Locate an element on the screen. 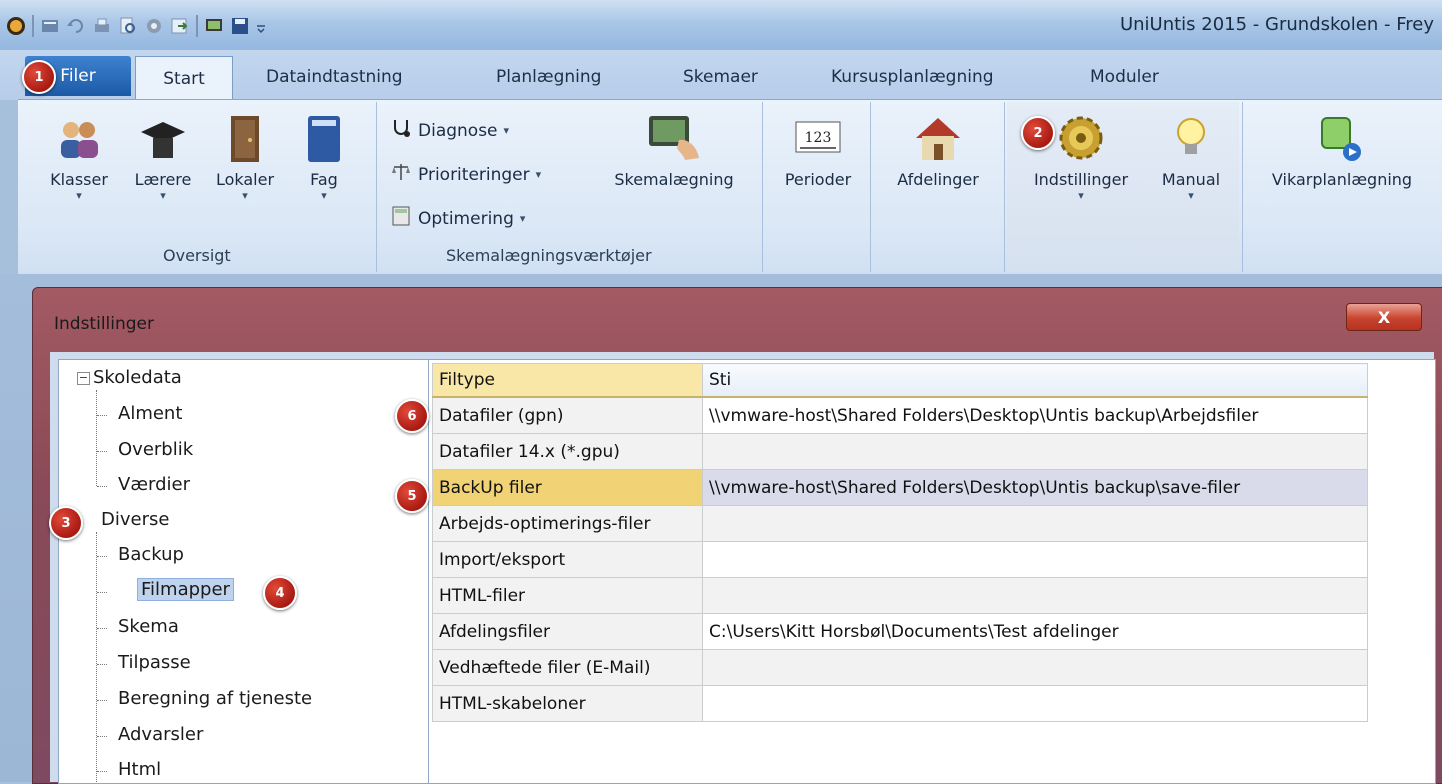  table-row: HTML-skabeloner is located at coordinates (900, 703).